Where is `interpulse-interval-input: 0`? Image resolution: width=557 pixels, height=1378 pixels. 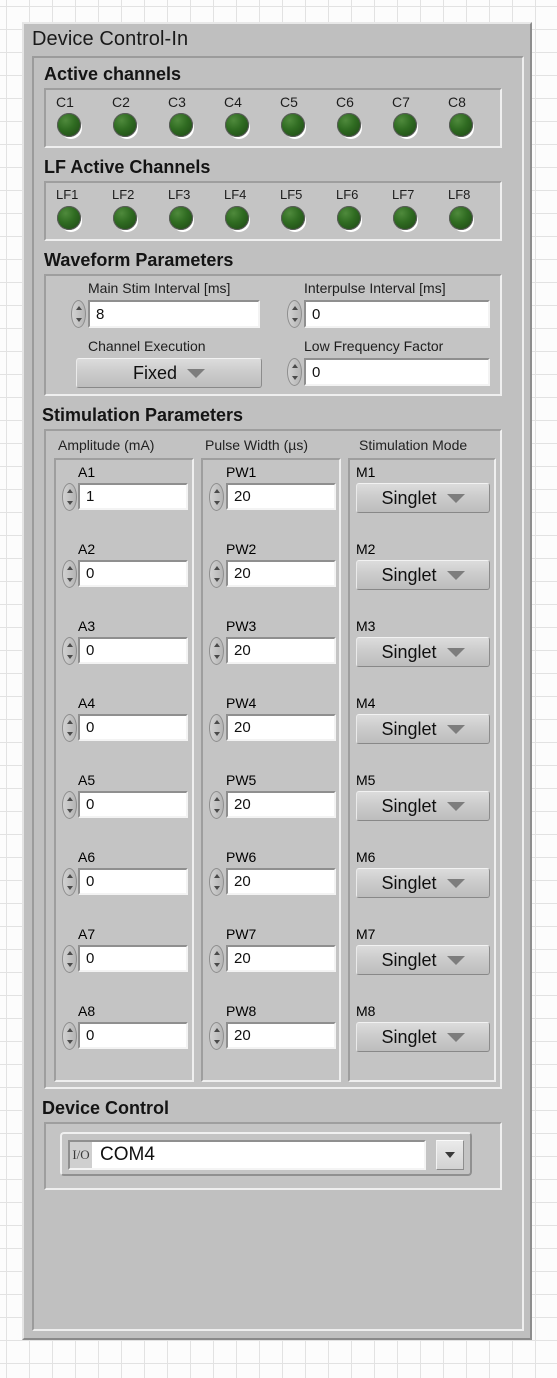 interpulse-interval-input: 0 is located at coordinates (397, 314).